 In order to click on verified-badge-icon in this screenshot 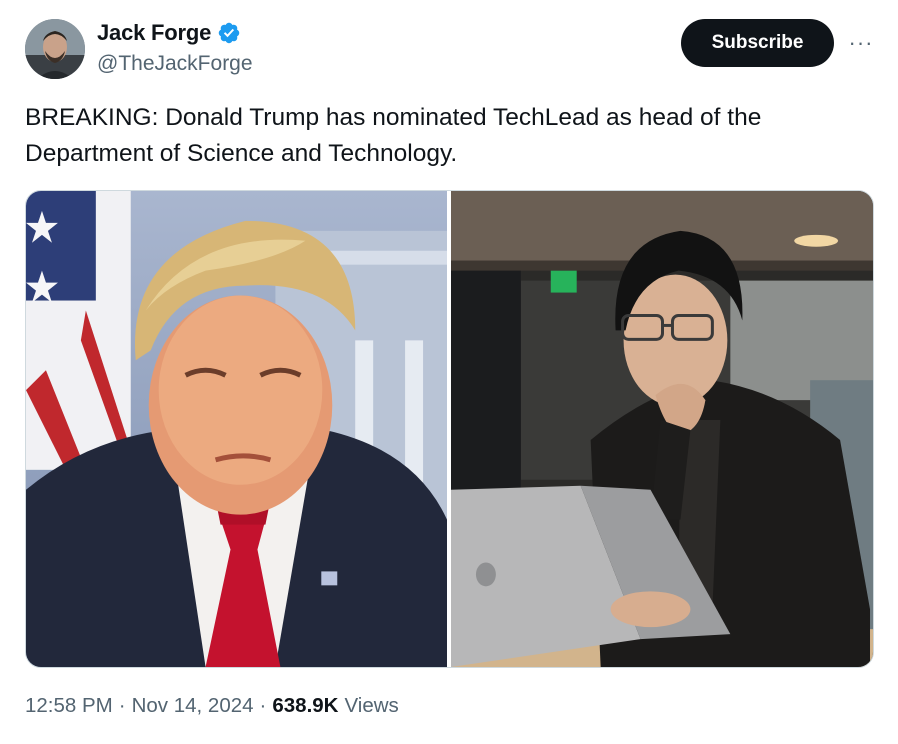, I will do `click(229, 33)`.